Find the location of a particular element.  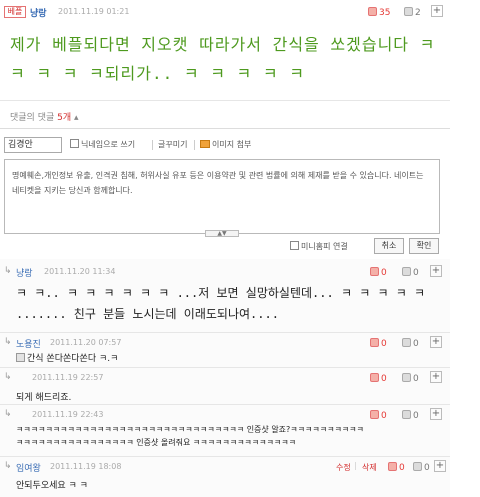

image-attach-label: 이미지 첨부 is located at coordinates (232, 144).